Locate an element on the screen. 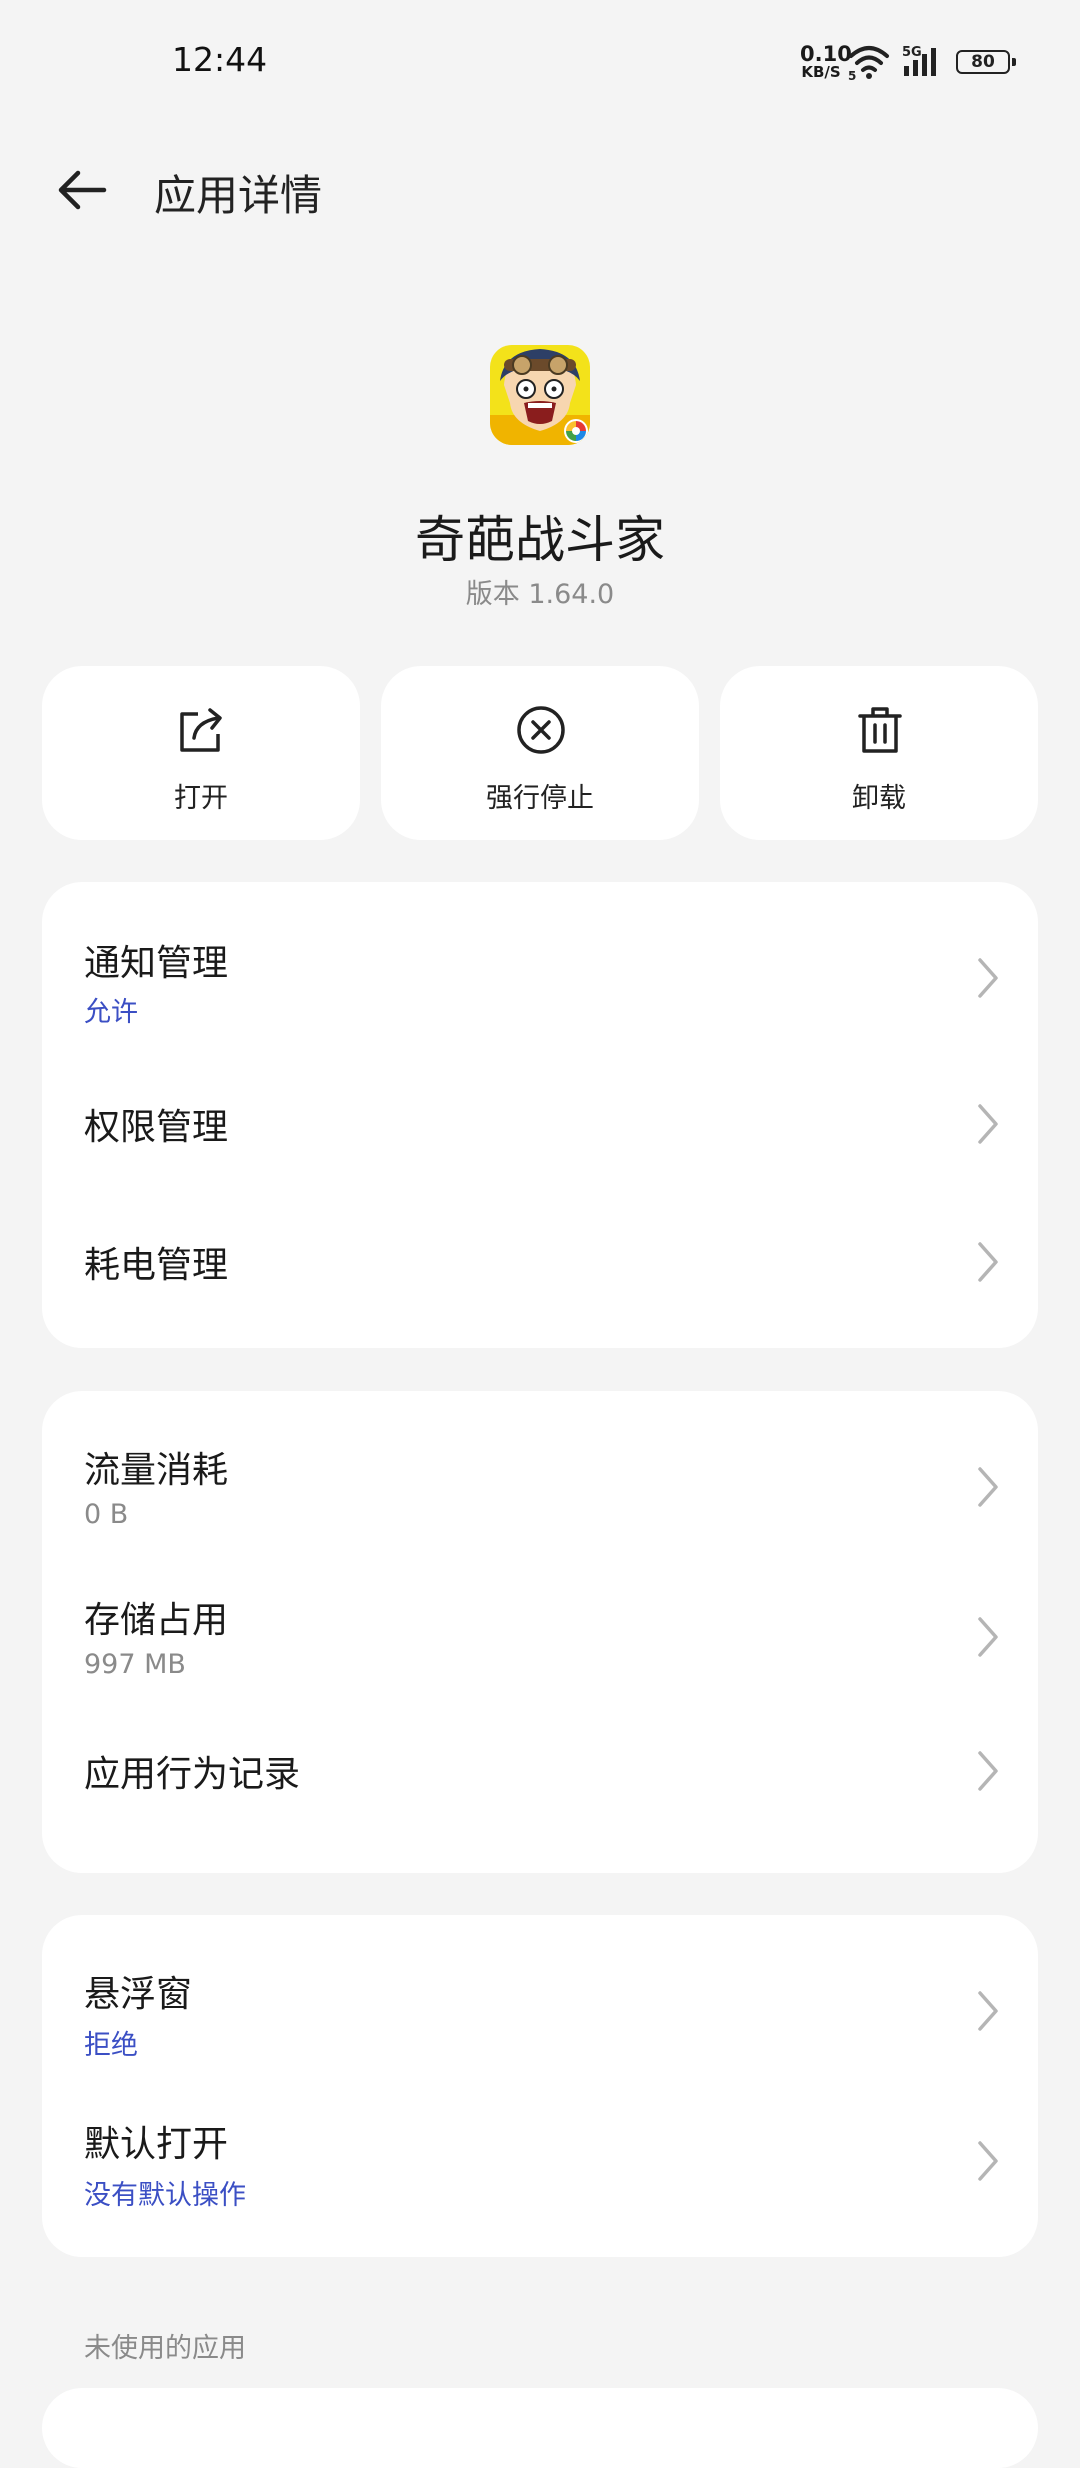  network-speed: 0.10 KB/S is located at coordinates (826, 61).